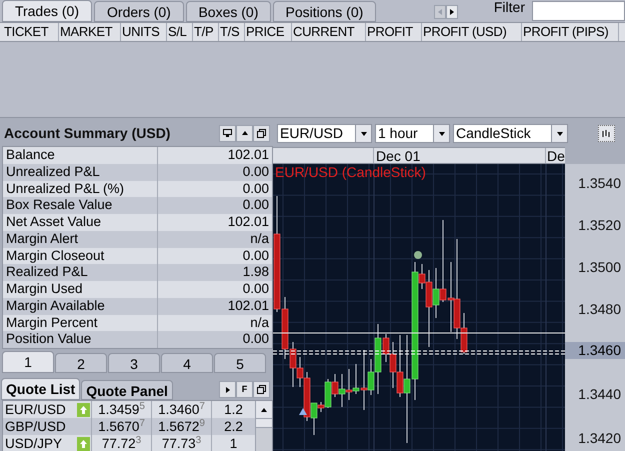  Describe the element at coordinates (606, 133) in the screenshot. I see `indicator-icon` at that location.